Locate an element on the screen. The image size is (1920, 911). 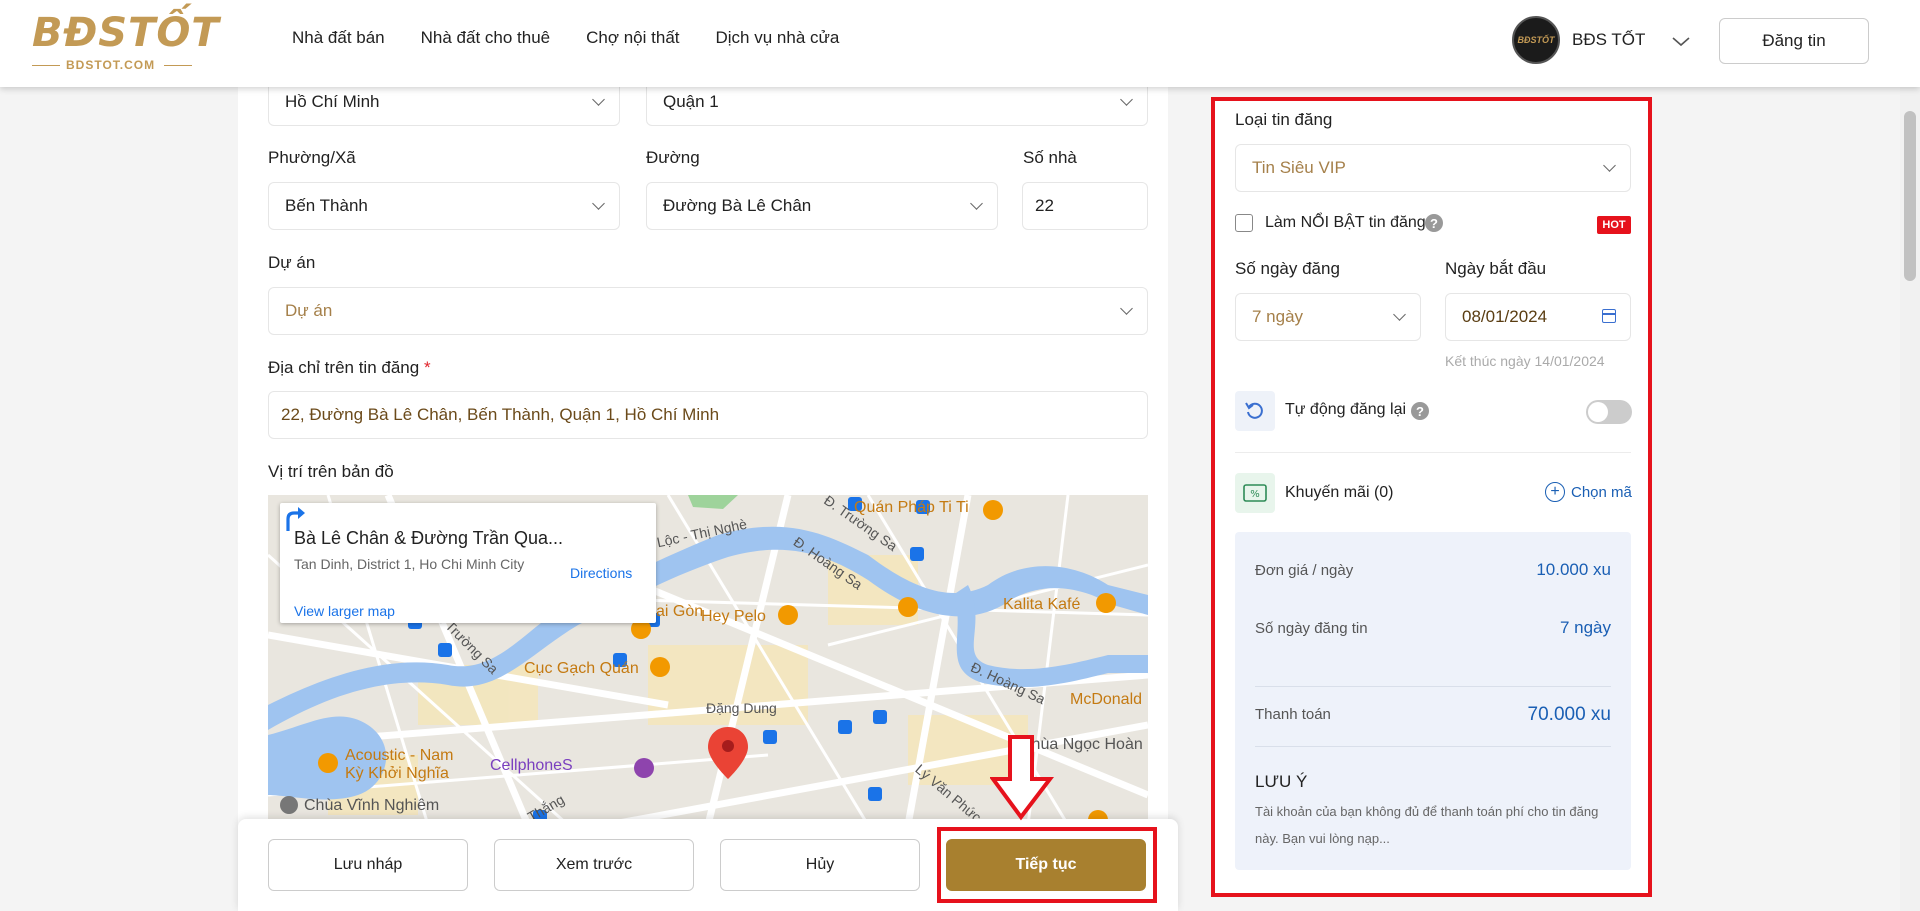
street-select: Đường Bà Lê Chân is located at coordinates (822, 206).